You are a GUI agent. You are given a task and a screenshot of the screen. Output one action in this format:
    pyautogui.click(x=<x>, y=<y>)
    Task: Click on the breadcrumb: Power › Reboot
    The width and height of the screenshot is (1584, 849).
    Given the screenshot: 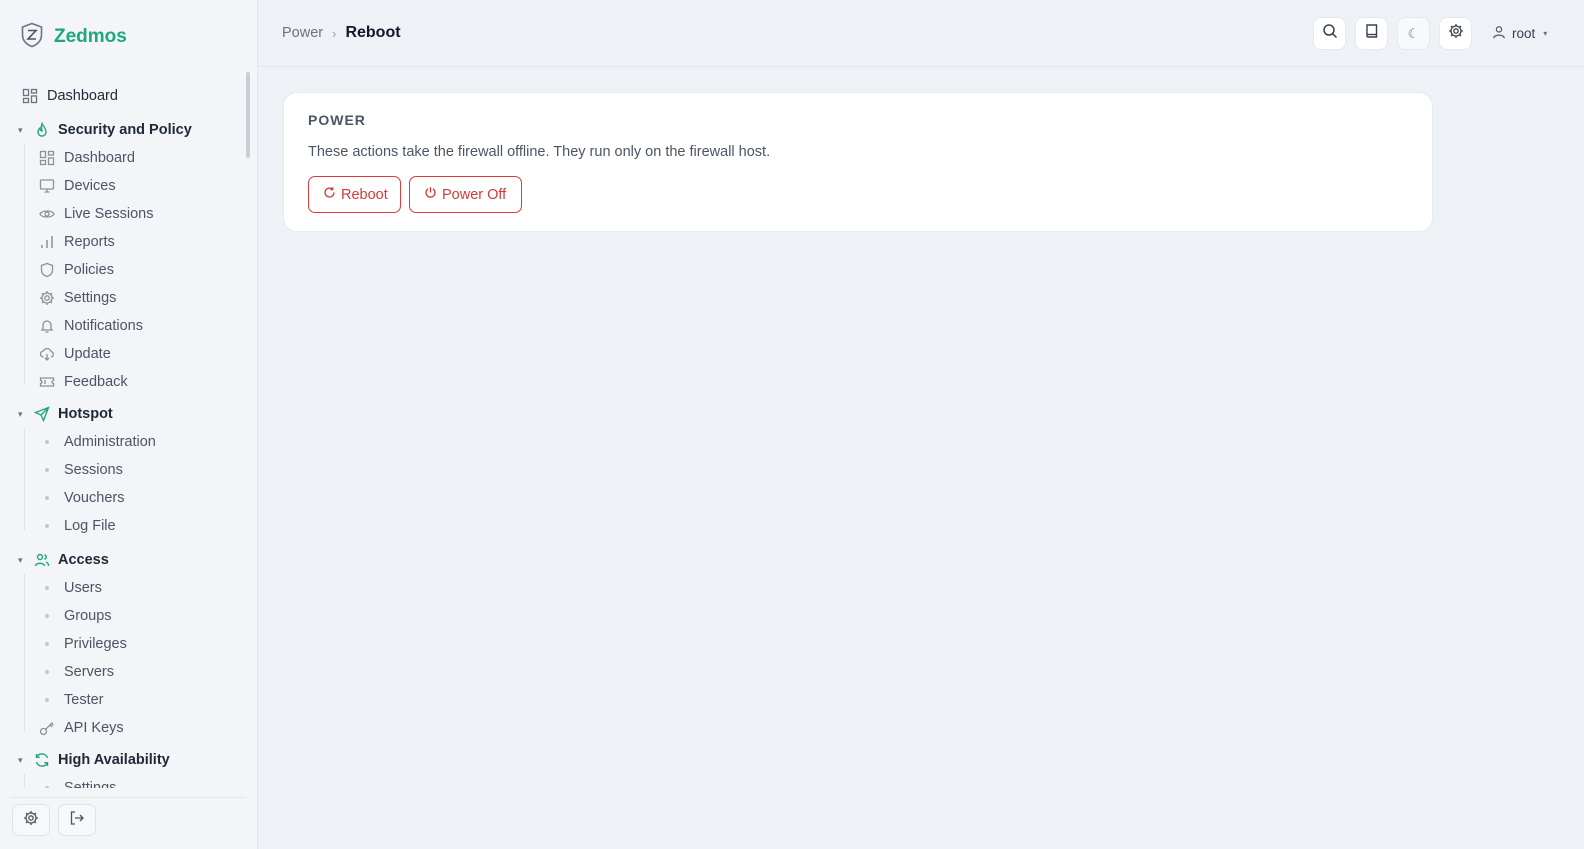 What is the action you would take?
    pyautogui.click(x=341, y=33)
    